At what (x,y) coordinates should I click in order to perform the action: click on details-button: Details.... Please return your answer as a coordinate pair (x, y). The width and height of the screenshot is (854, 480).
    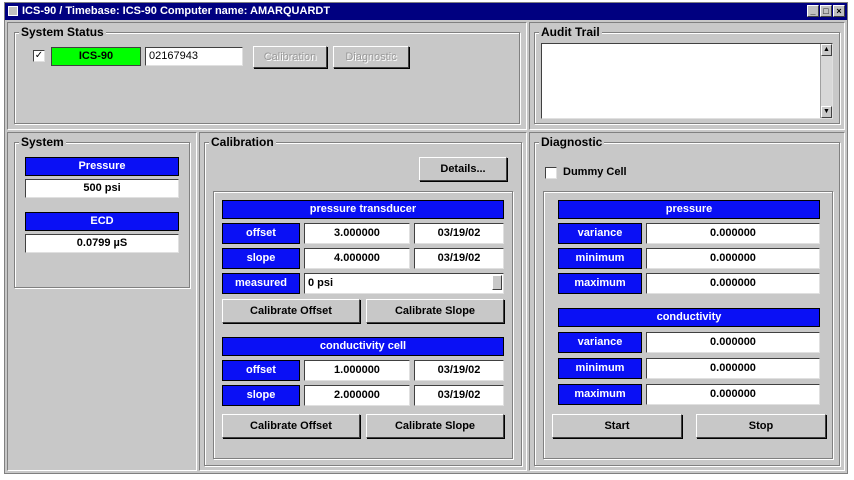
    Looking at the image, I should click on (463, 169).